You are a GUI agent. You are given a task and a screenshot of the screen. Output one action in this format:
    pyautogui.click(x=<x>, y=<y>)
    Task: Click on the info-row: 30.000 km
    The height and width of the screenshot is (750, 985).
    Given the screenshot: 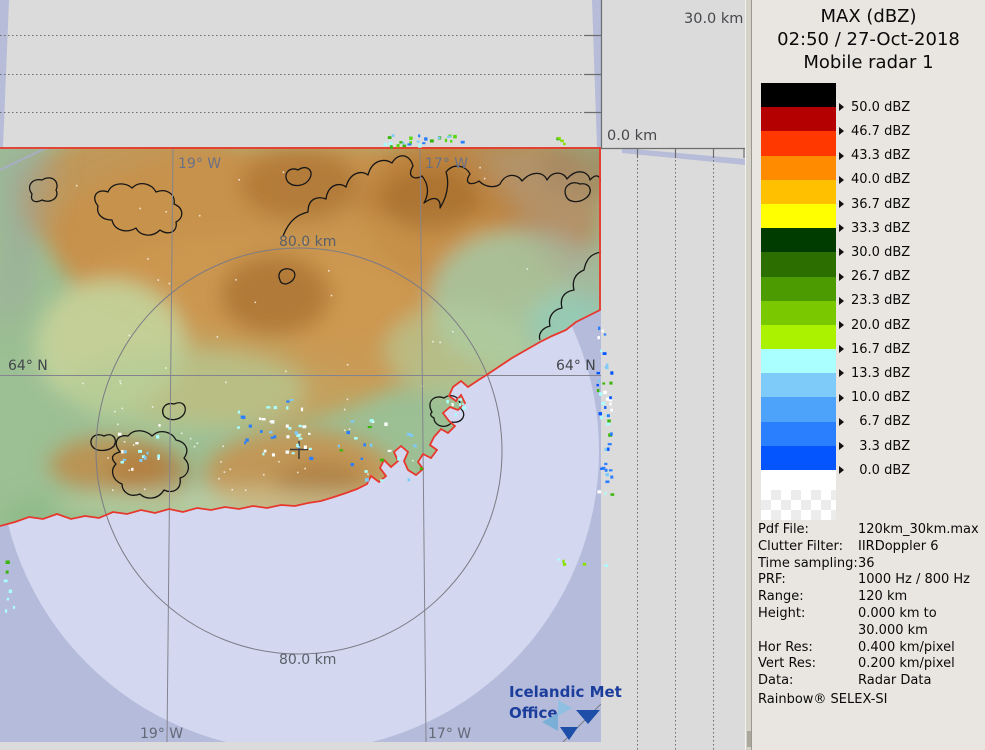 What is the action you would take?
    pyautogui.click(x=893, y=630)
    